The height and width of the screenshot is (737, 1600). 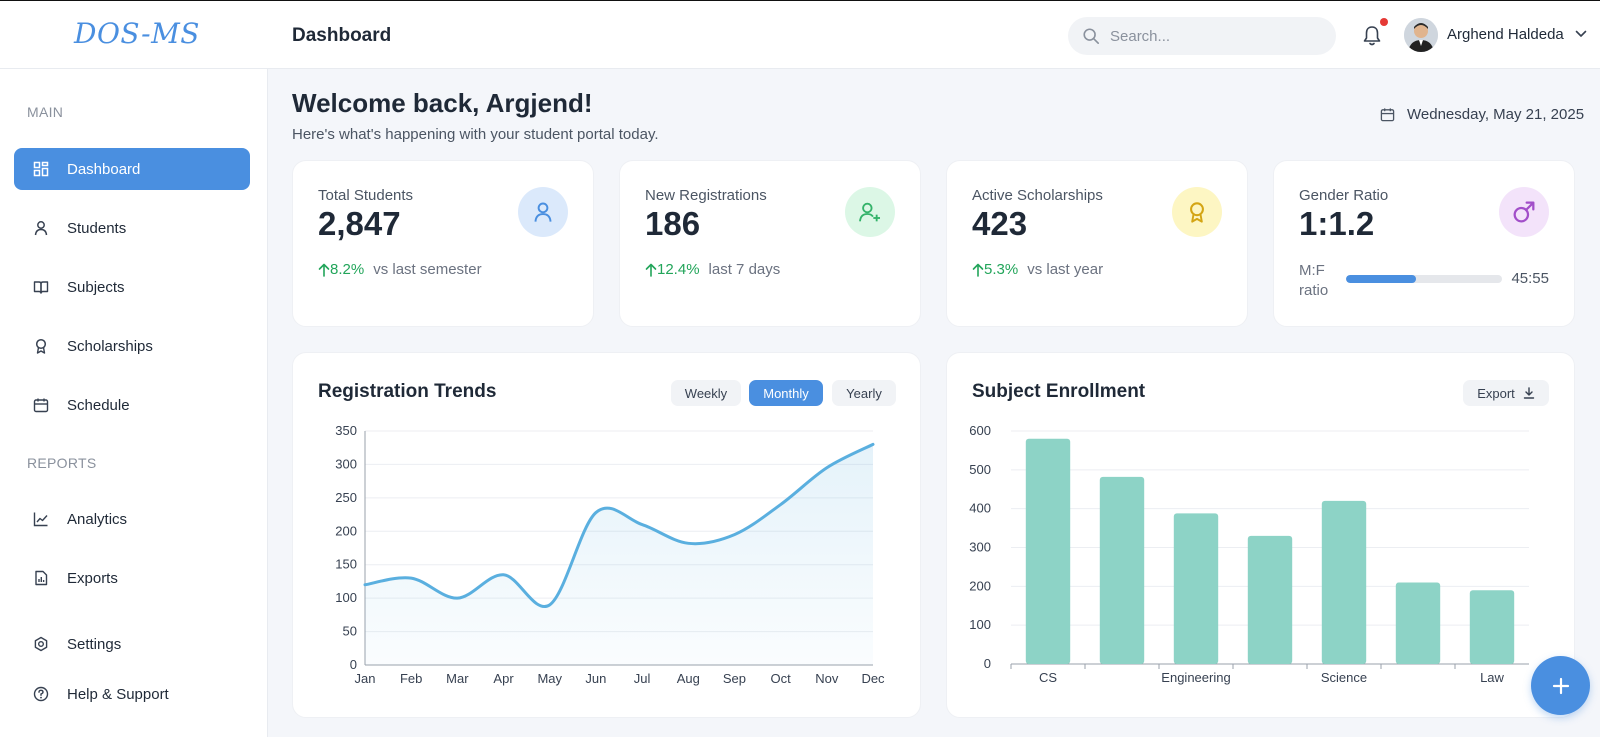 What do you see at coordinates (549, 678) in the screenshot?
I see `x-tick-label: May` at bounding box center [549, 678].